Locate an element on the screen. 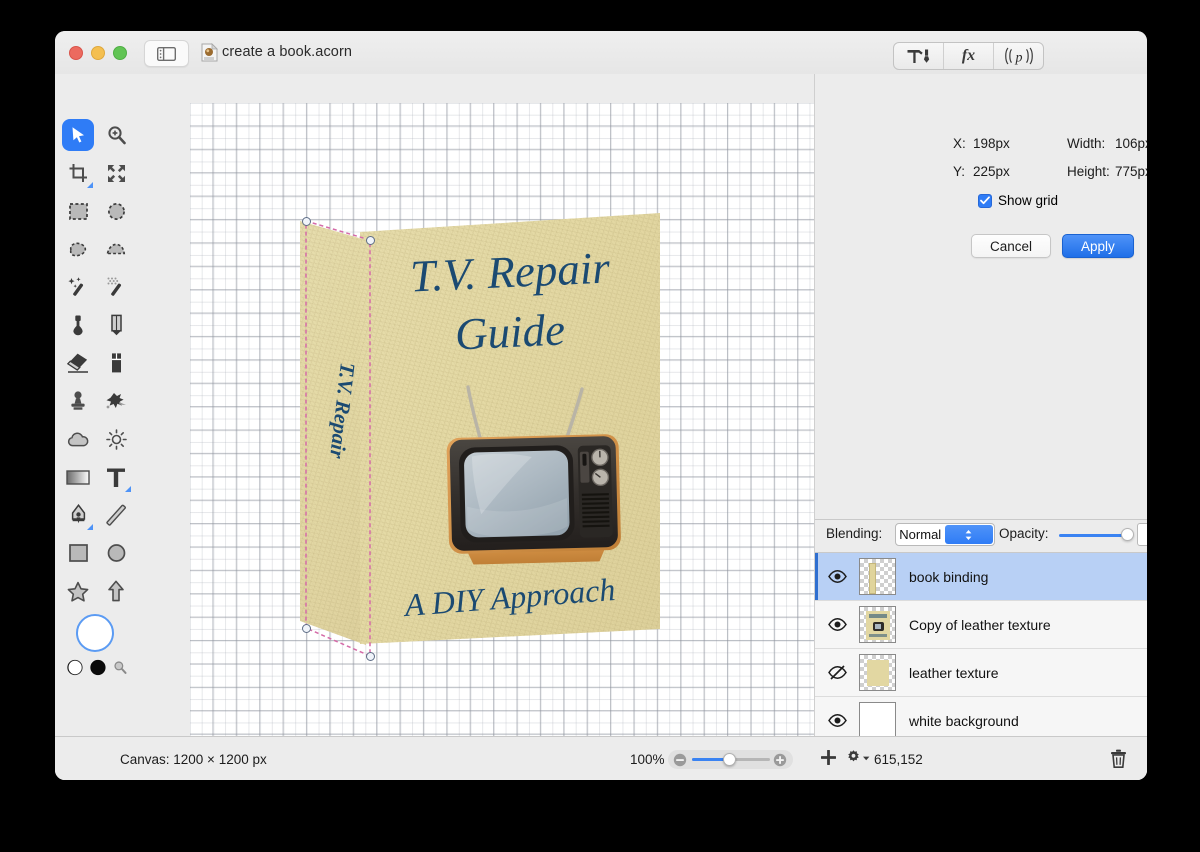  selection-handle-top-right is located at coordinates (370, 240).